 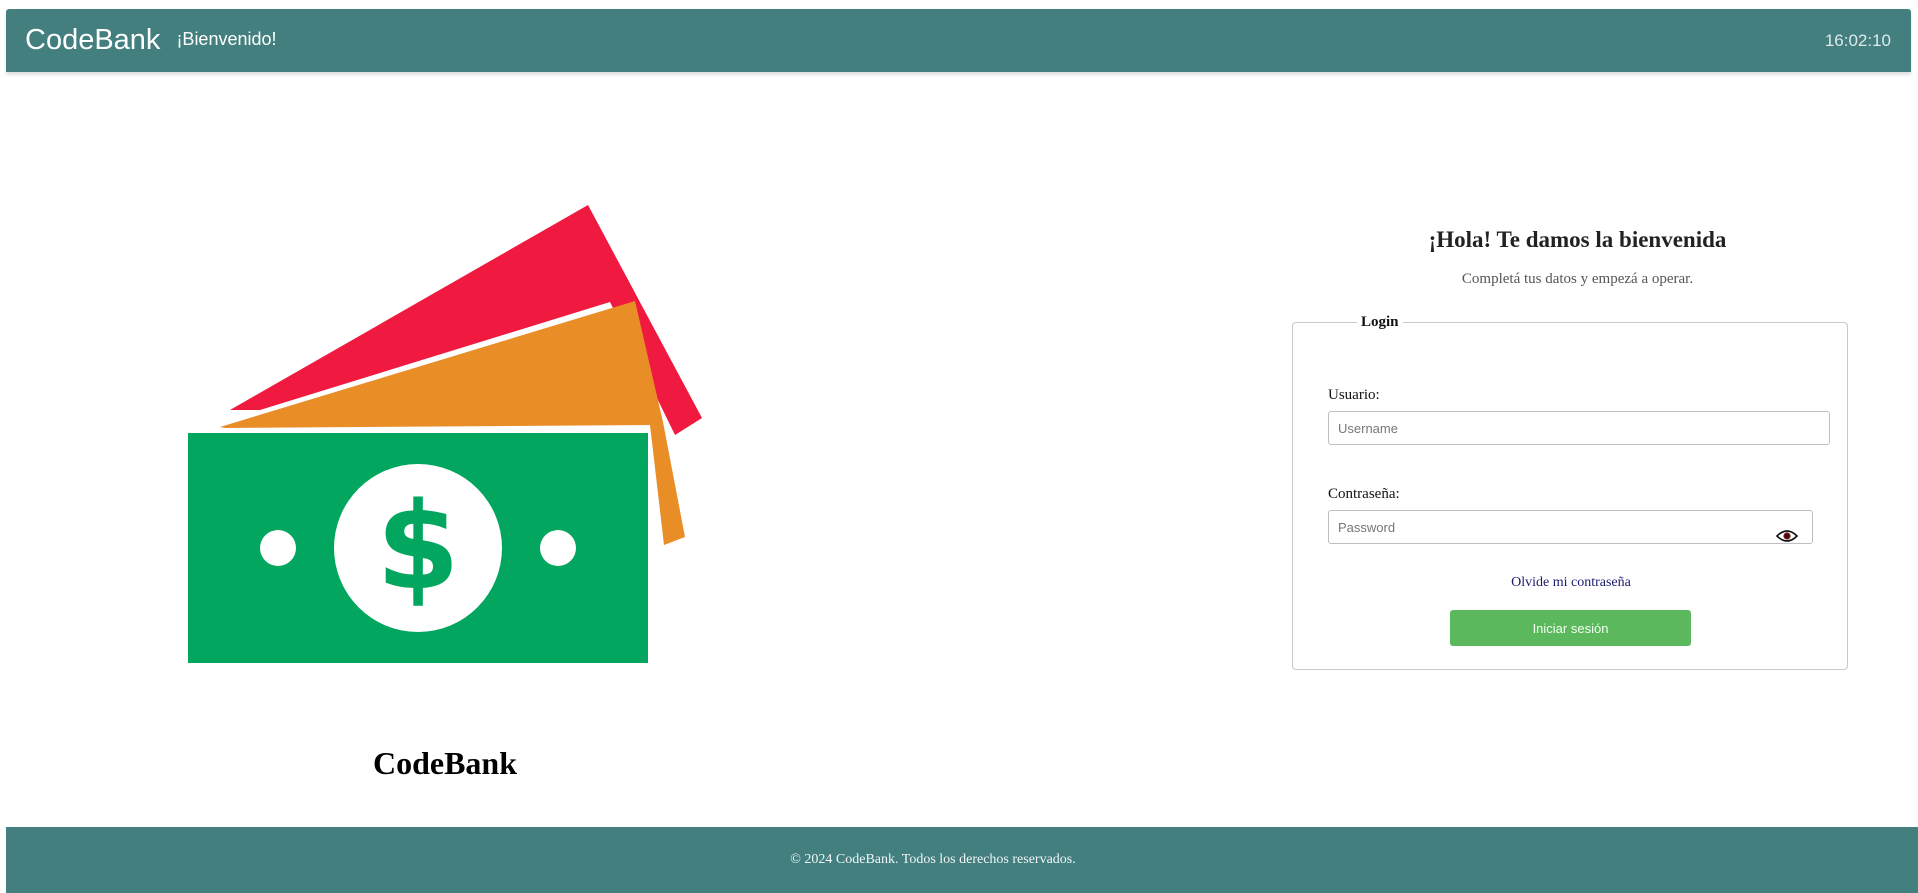 I want to click on username-input, so click(x=1579, y=428).